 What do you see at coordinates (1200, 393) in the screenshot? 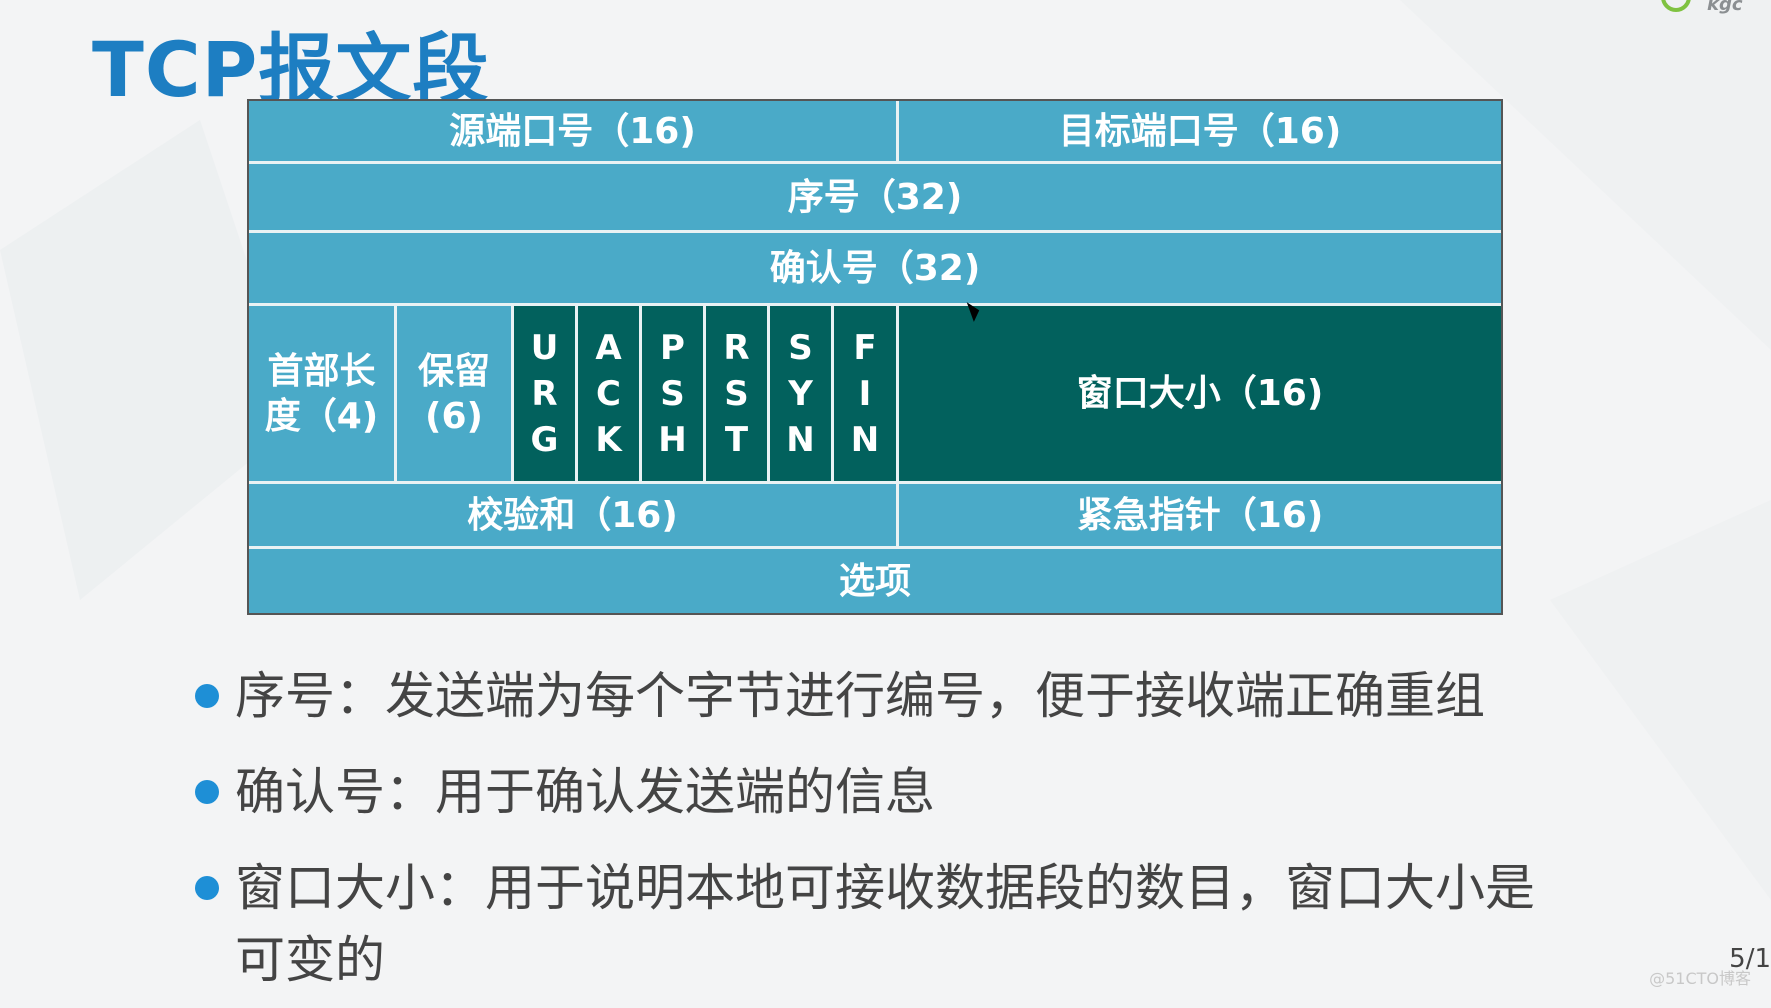
I see `window-size-cell: 窗口大小（16)` at bounding box center [1200, 393].